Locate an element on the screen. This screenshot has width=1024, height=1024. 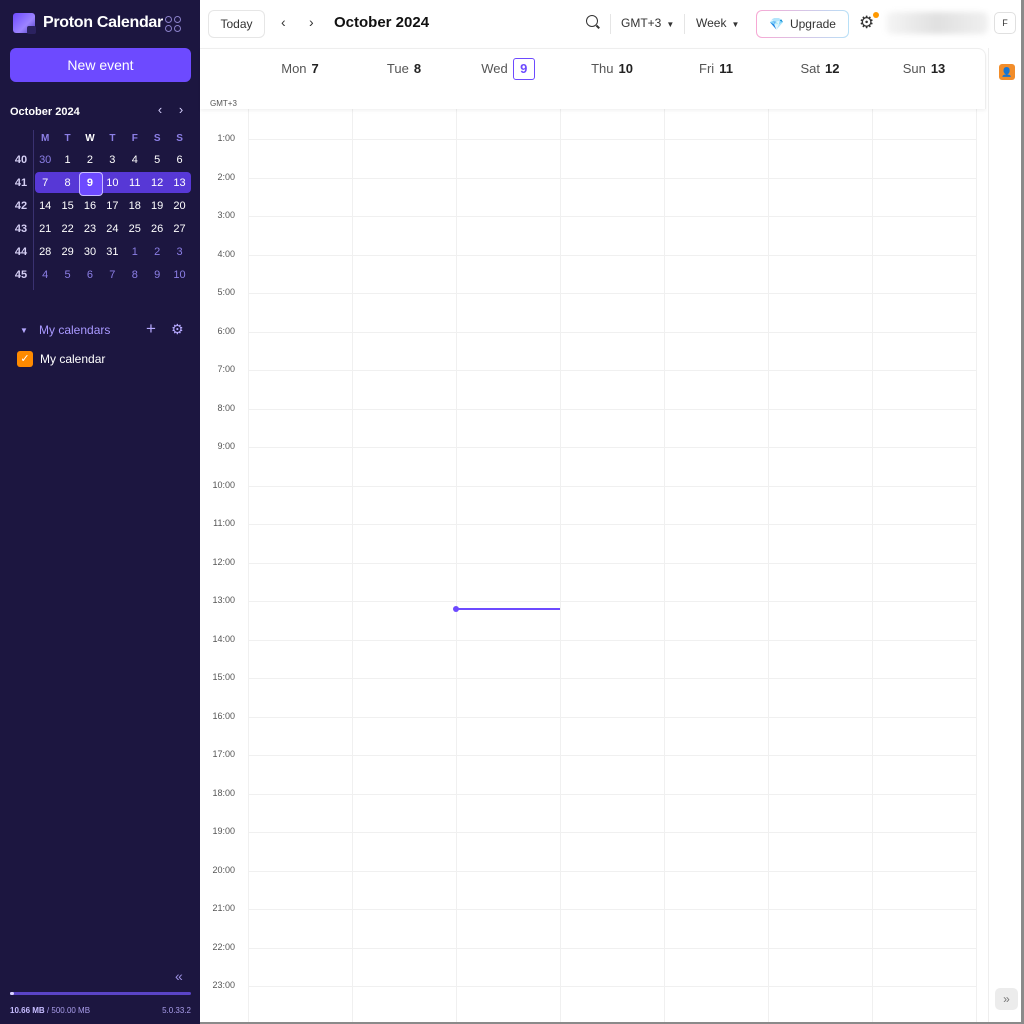
mini-calendar-day: 13 is located at coordinates (179, 183).